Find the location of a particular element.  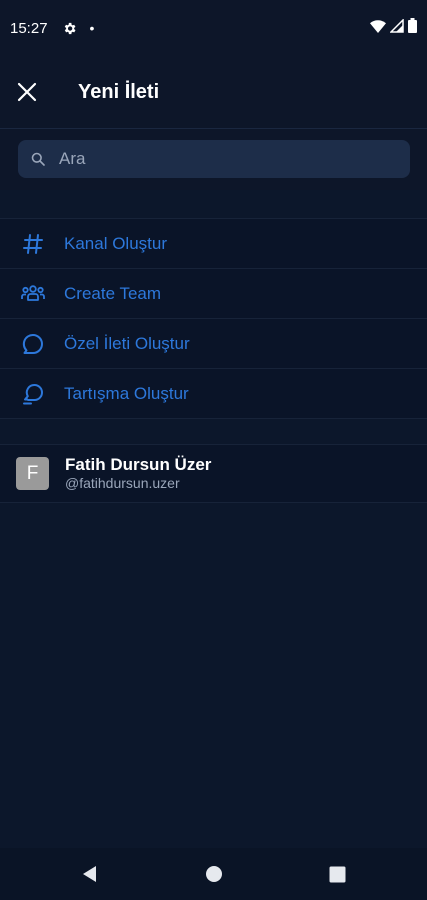

user-text: Fatih Dursun Üzer @fatihdursun.uzer is located at coordinates (138, 473).